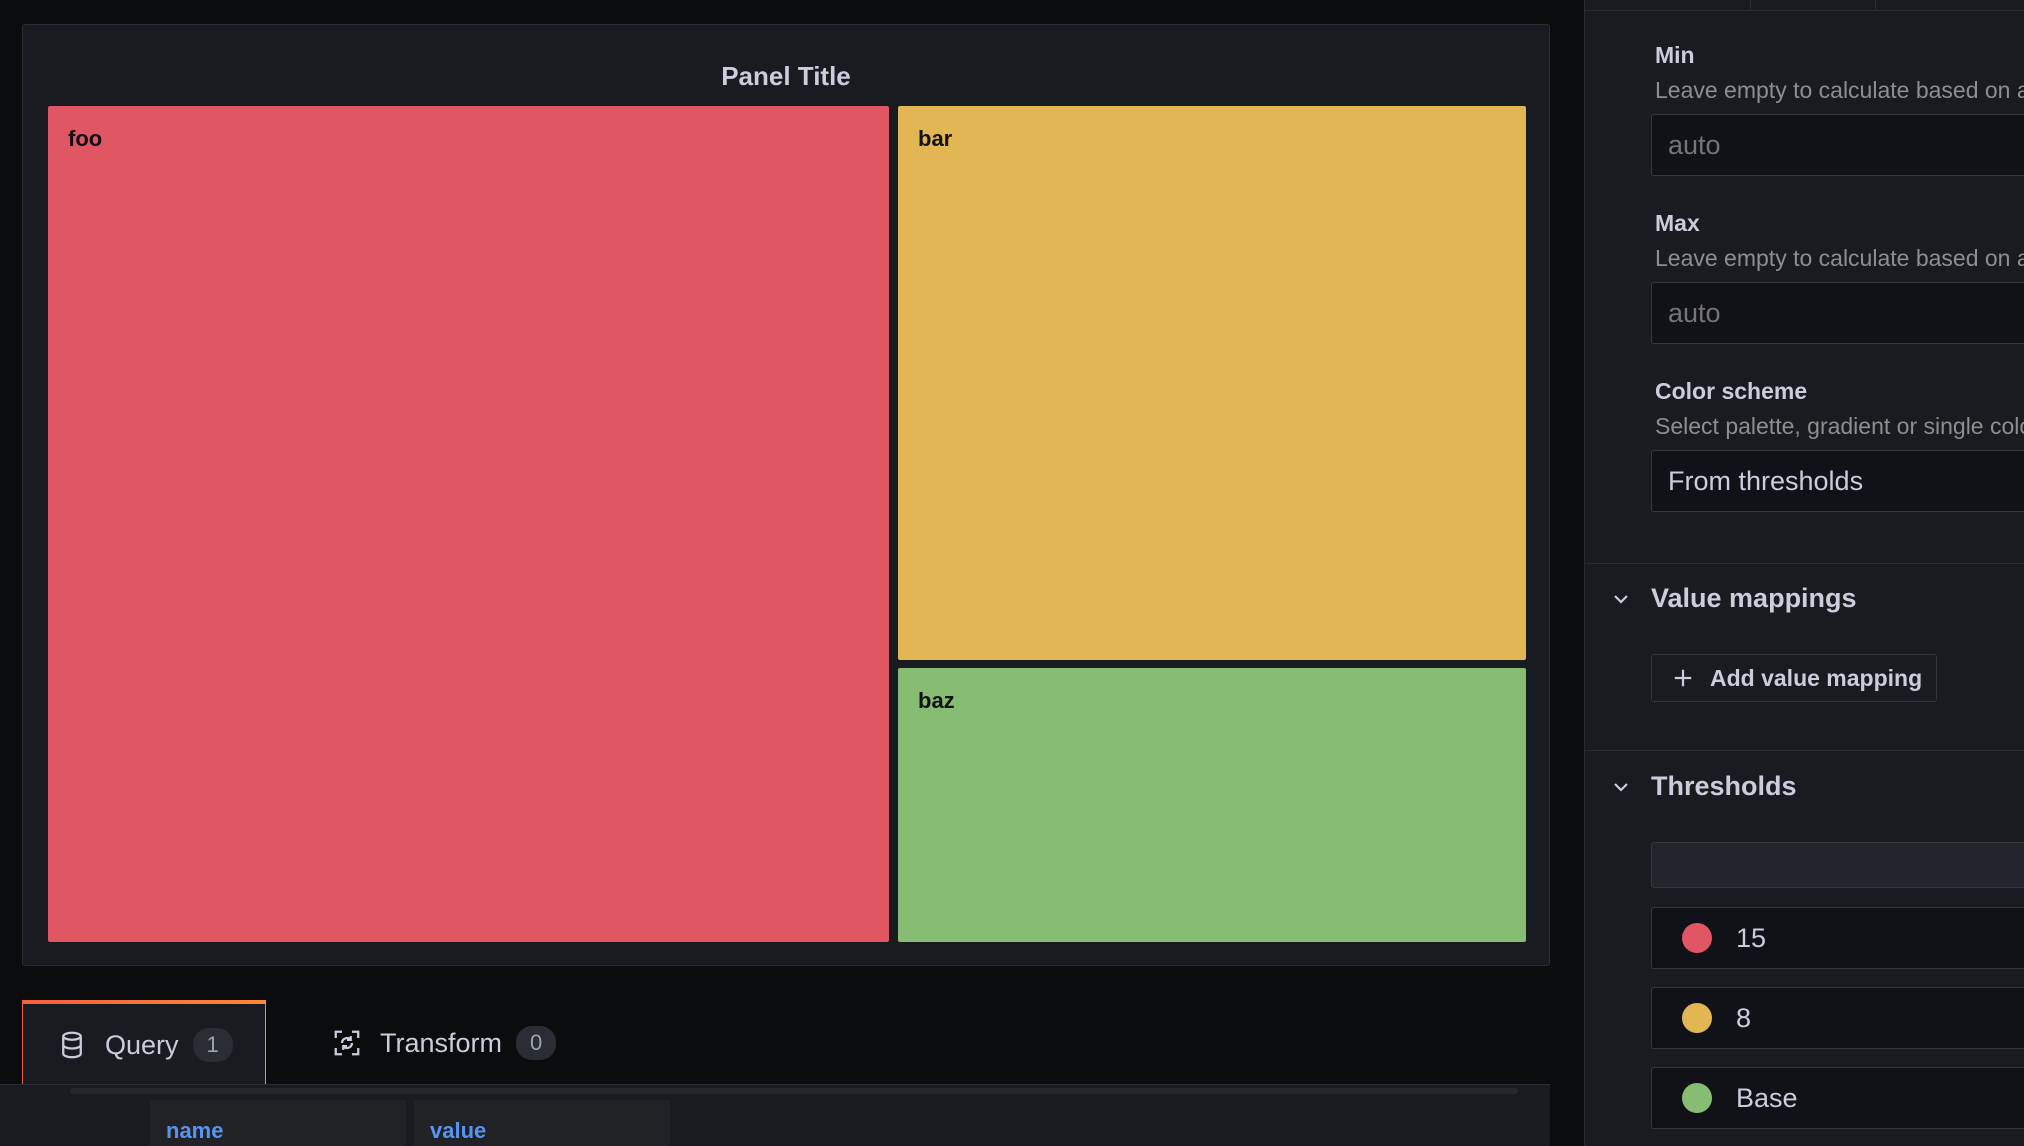 This screenshot has width=2024, height=1146. I want to click on plus-icon, so click(1683, 678).